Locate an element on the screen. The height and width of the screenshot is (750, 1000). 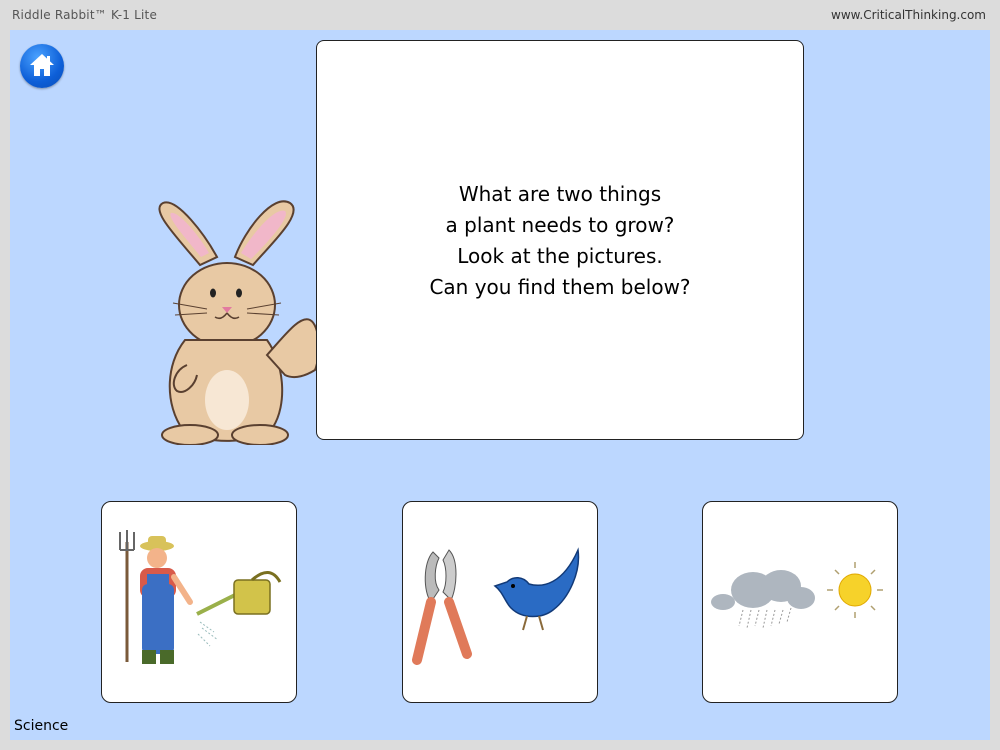
sun-icon is located at coordinates (855, 590).